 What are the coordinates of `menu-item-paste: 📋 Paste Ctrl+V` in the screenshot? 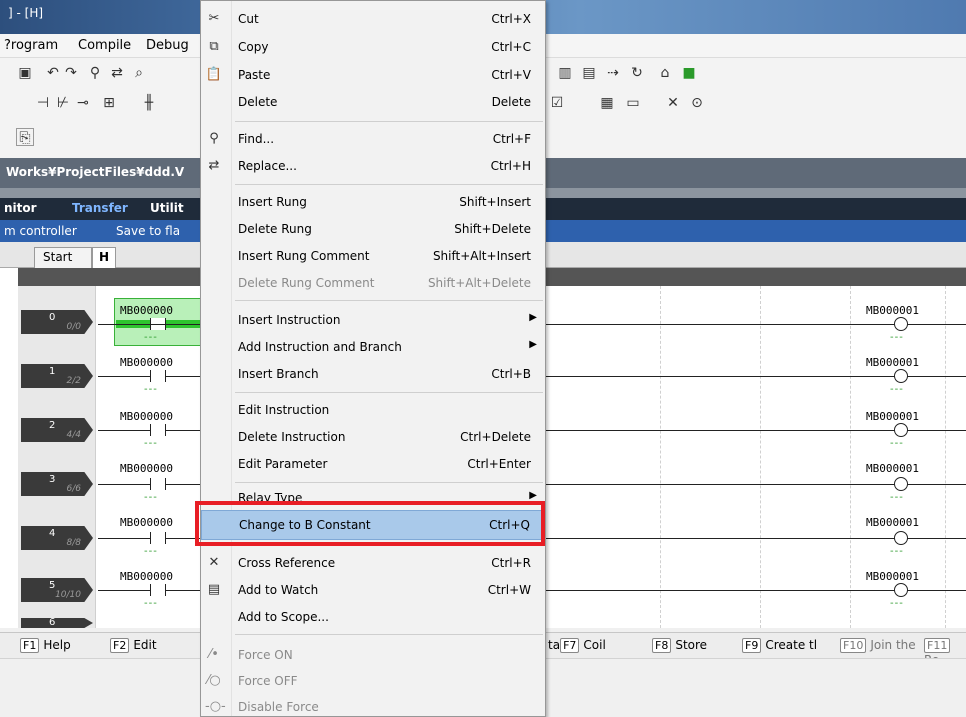 It's located at (373, 75).